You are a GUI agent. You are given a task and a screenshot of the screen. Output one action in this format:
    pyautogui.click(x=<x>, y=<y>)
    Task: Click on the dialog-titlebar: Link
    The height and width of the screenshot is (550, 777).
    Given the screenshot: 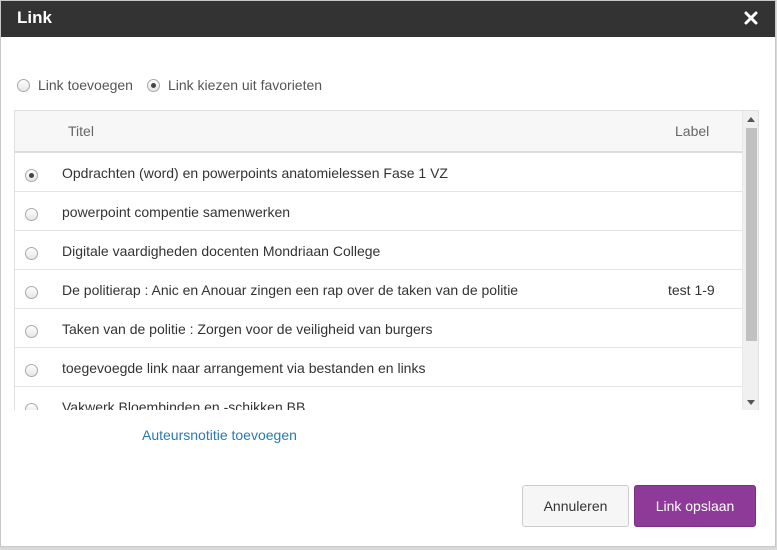 What is the action you would take?
    pyautogui.click(x=388, y=19)
    